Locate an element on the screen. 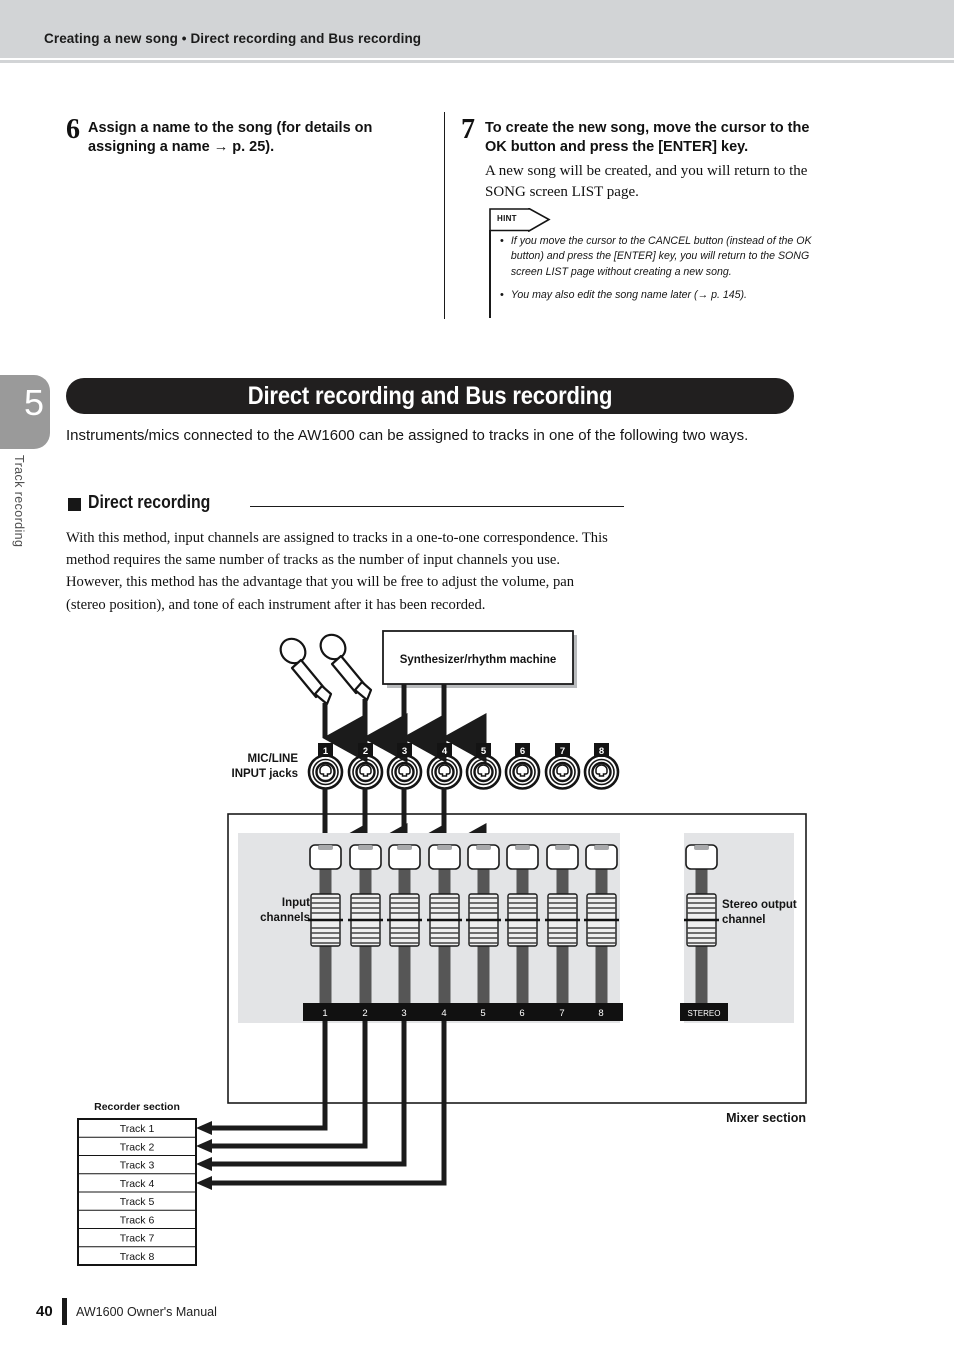  footer-divider-bar is located at coordinates (64, 1311).